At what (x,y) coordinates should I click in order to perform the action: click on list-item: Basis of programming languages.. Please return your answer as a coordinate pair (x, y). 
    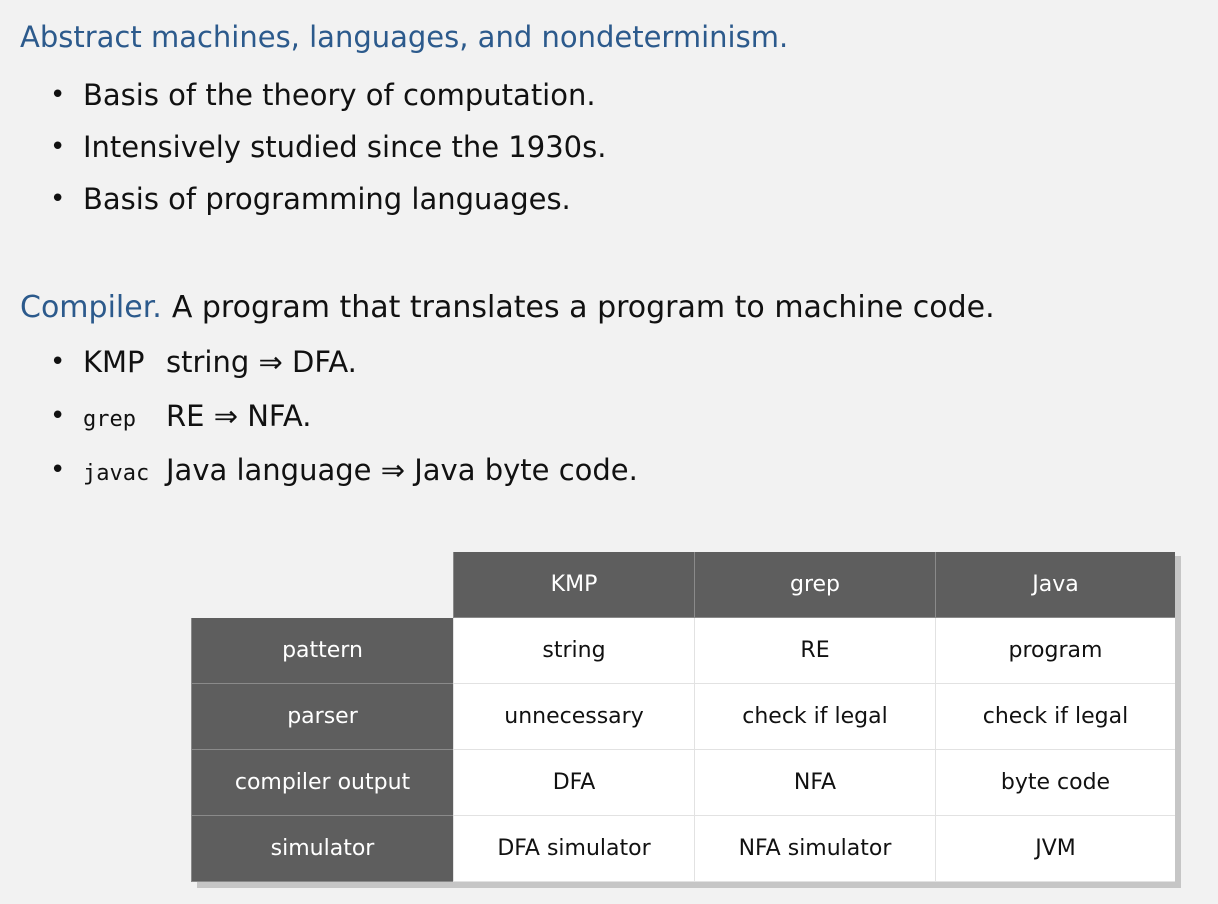
    Looking at the image, I should click on (328, 205).